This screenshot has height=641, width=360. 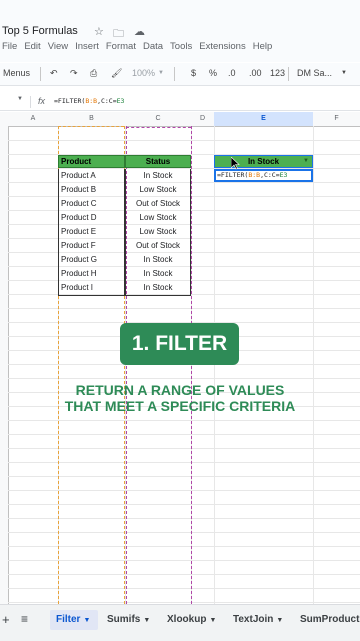 I want to click on product-cell: Product I, so click(x=91, y=288).